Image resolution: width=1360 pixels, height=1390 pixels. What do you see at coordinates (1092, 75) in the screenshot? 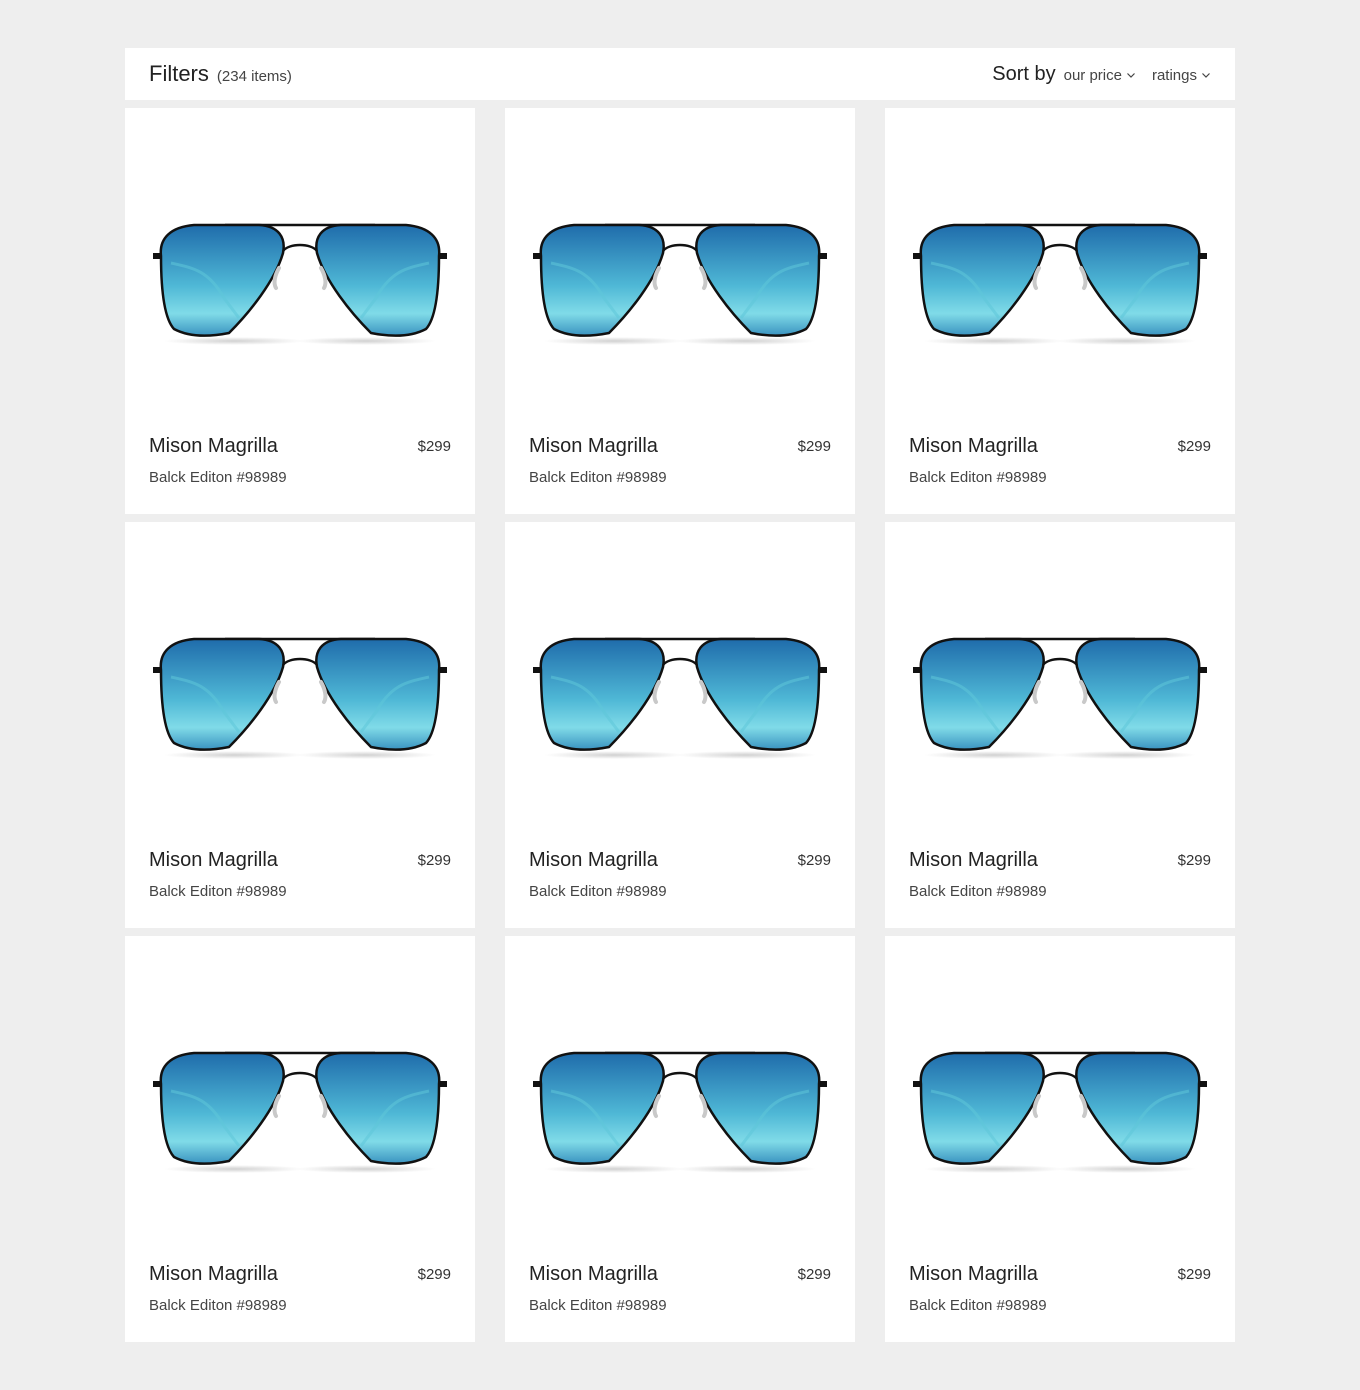
I see `sort-price-label: our price` at bounding box center [1092, 75].